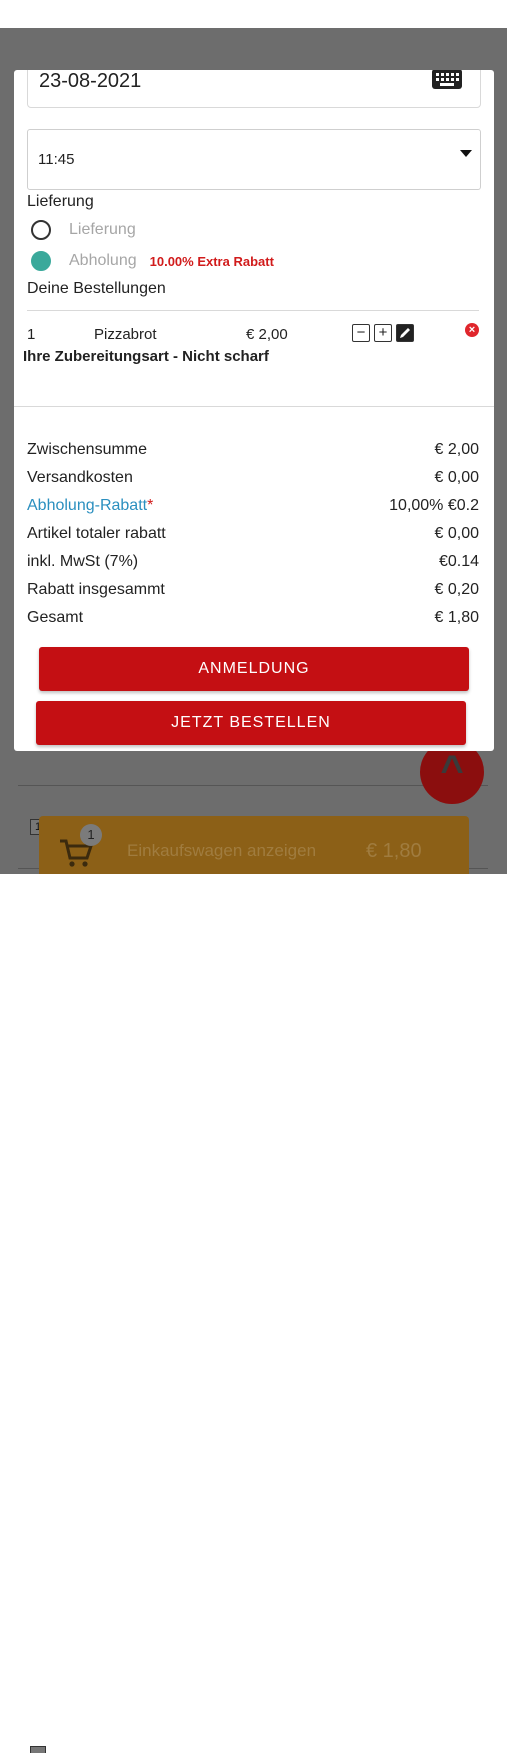  I want to click on option-lieferung: Lieferung, so click(83, 230).